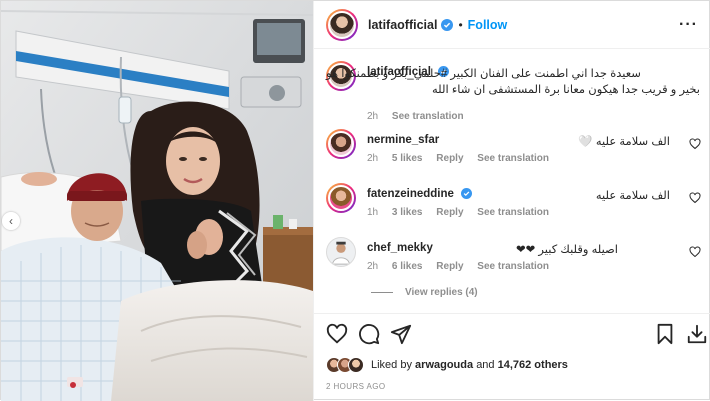 This screenshot has width=710, height=401. What do you see at coordinates (372, 212) in the screenshot?
I see `comment-time: 1h` at bounding box center [372, 212].